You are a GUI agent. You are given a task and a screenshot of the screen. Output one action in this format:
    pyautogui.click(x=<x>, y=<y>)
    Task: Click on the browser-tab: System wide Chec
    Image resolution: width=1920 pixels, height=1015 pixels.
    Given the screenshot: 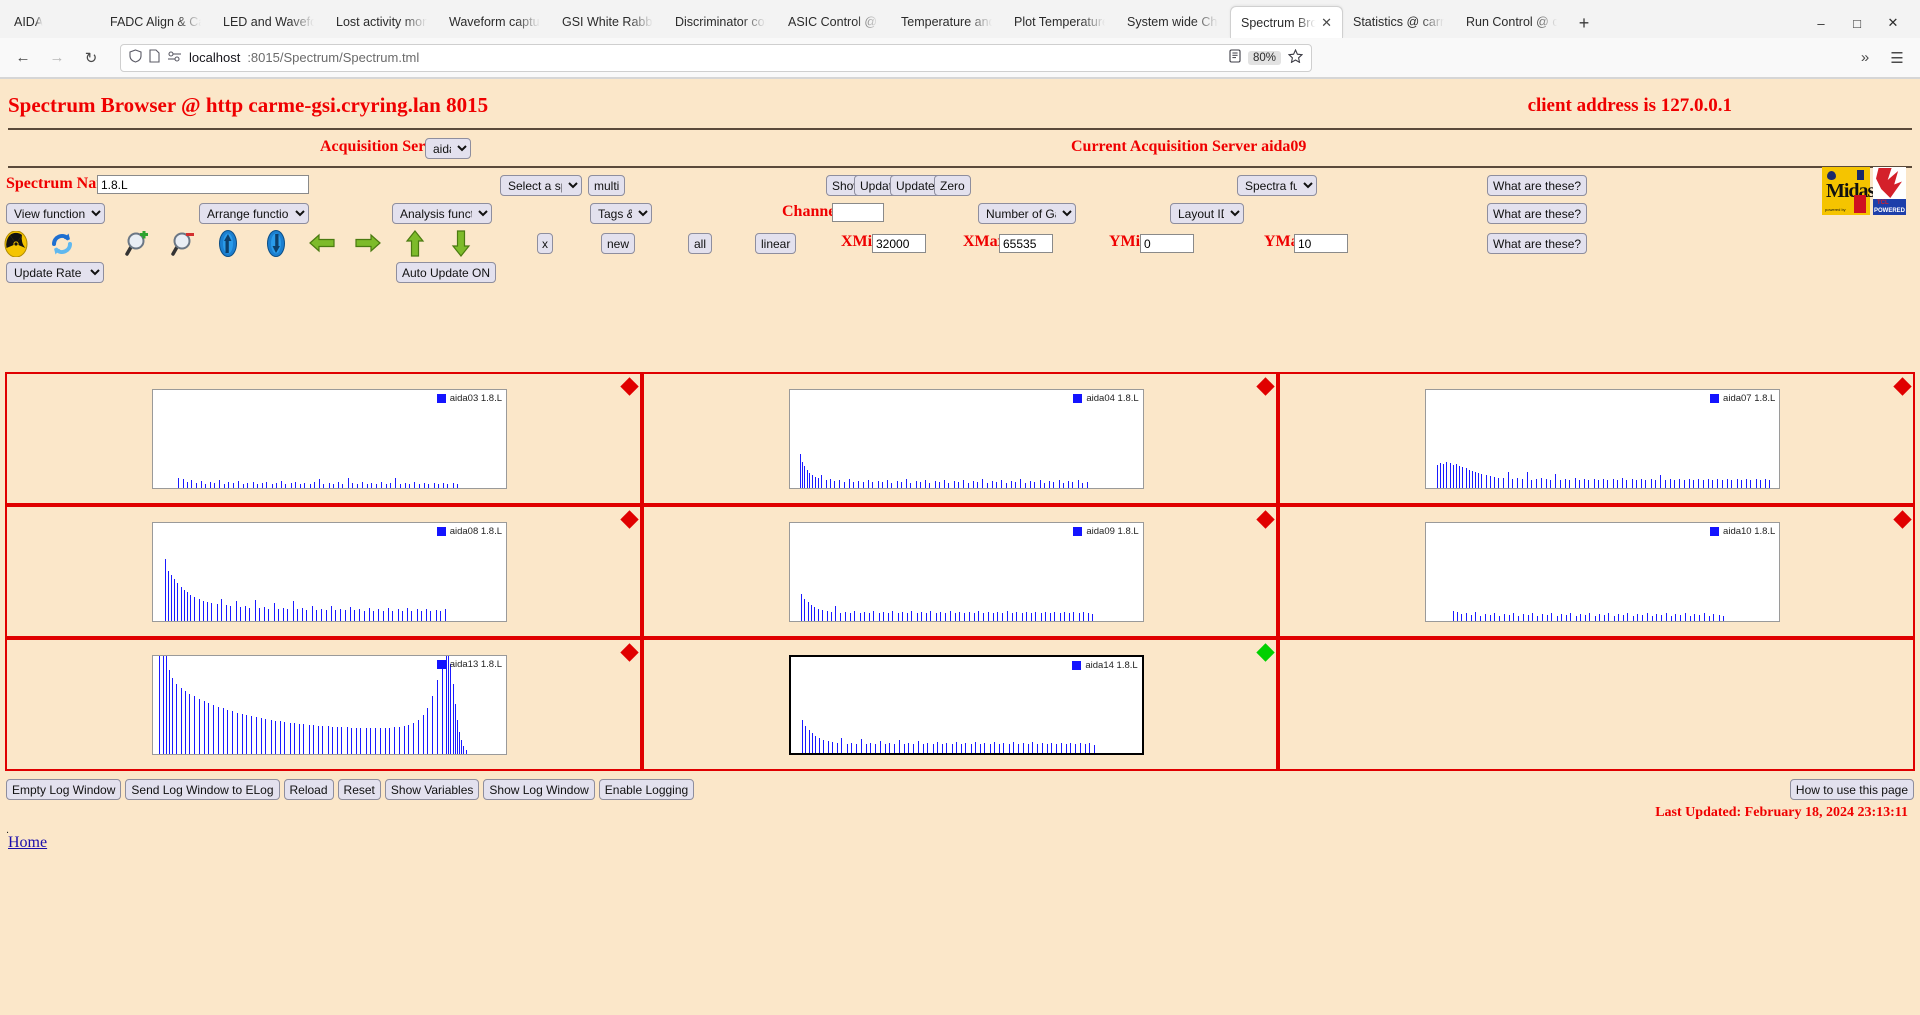 What is the action you would take?
    pyautogui.click(x=1173, y=22)
    